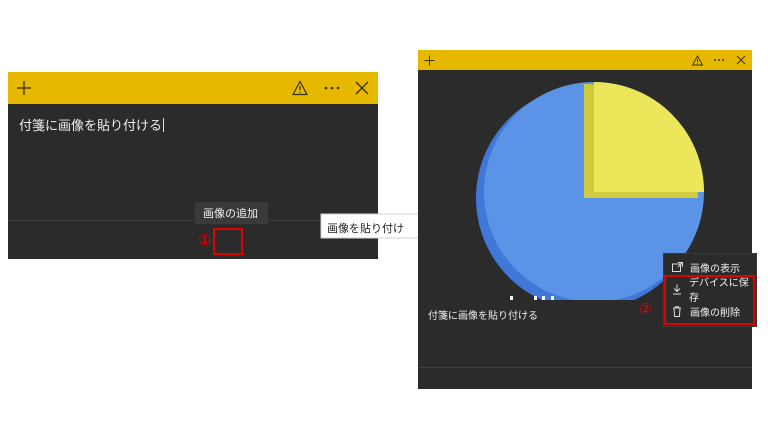 The width and height of the screenshot is (768, 432). What do you see at coordinates (205, 240) in the screenshot?
I see `callout-number-1: ①` at bounding box center [205, 240].